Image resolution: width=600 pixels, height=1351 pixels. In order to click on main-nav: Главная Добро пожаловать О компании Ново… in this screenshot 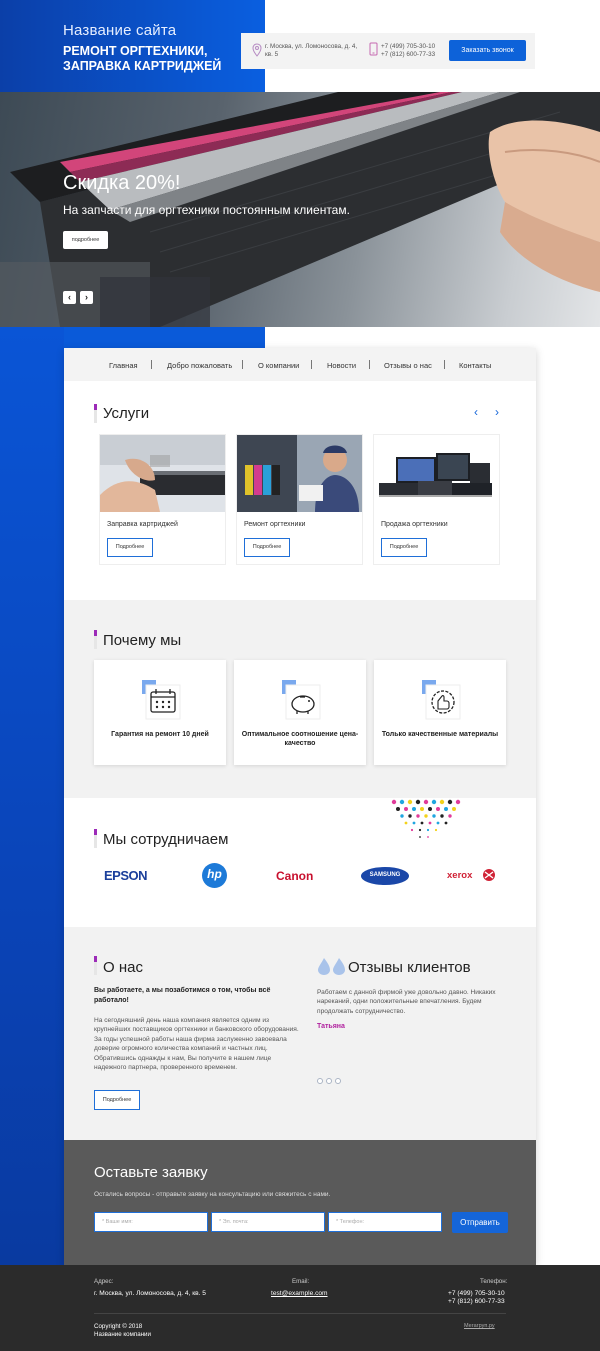, I will do `click(300, 364)`.